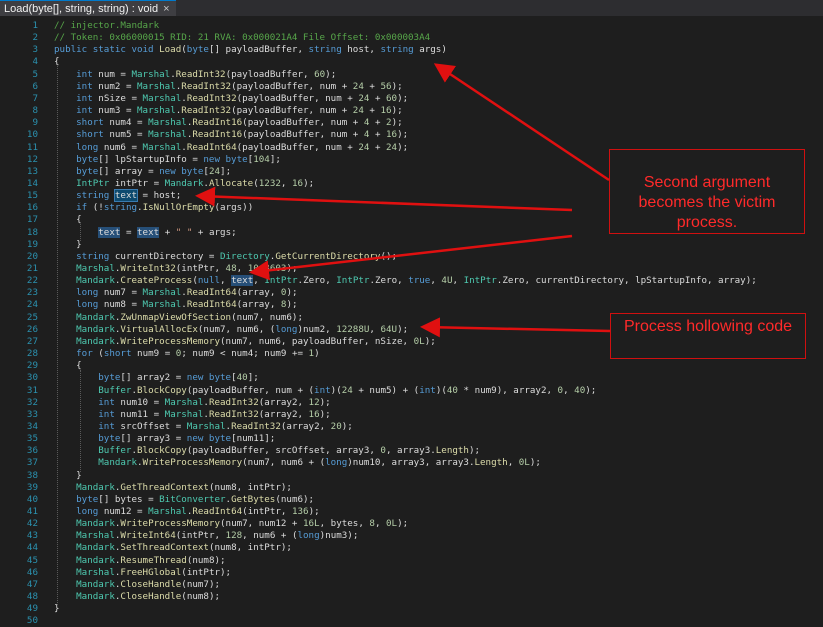  Describe the element at coordinates (419, 341) in the screenshot. I see `code-token: 0L` at that location.